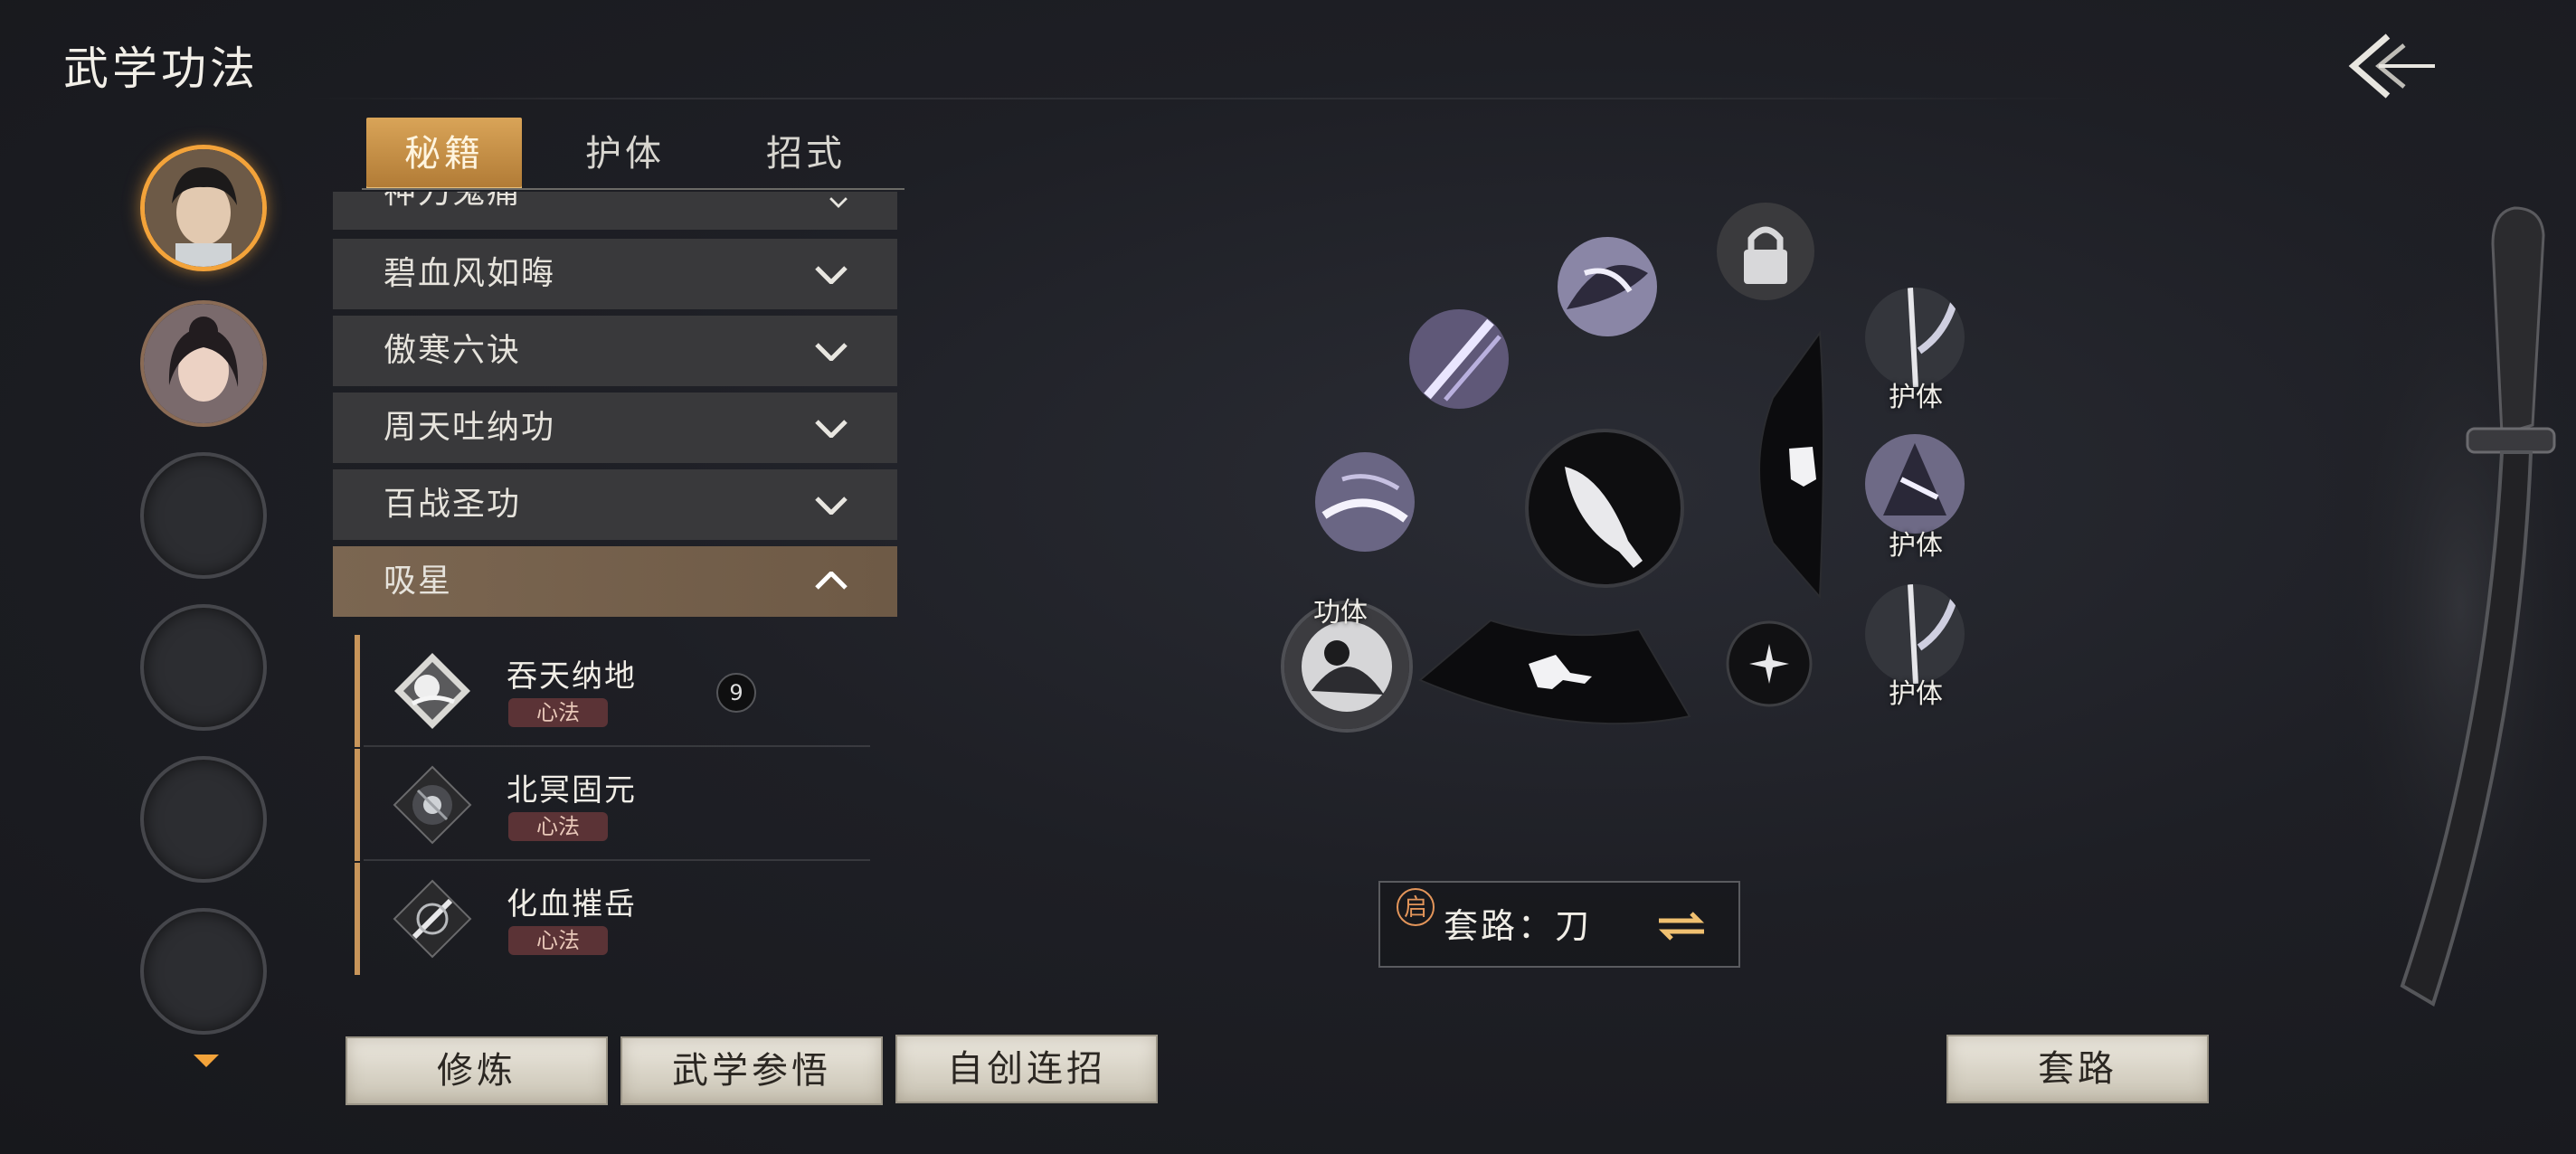 Image resolution: width=2576 pixels, height=1154 pixels. I want to click on category-label: 碧血风如晦, so click(470, 273).